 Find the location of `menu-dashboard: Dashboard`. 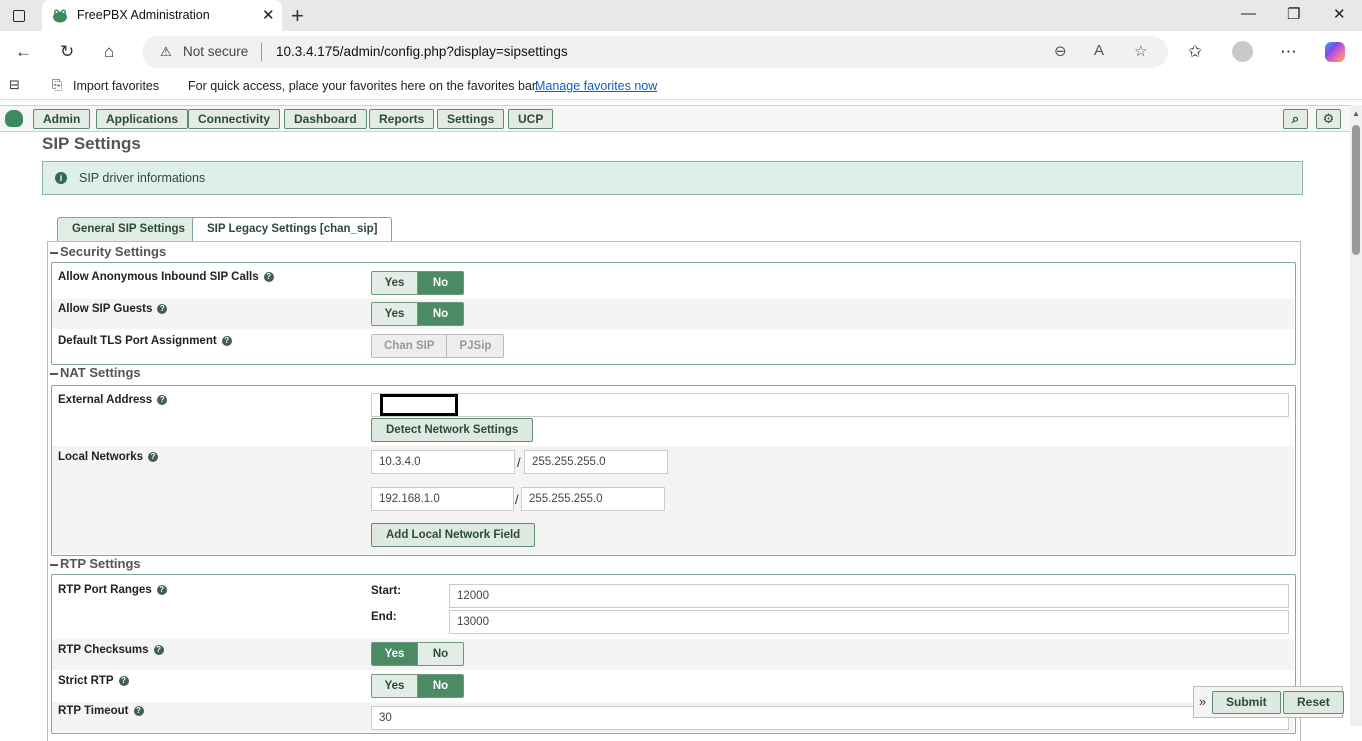

menu-dashboard: Dashboard is located at coordinates (325, 119).